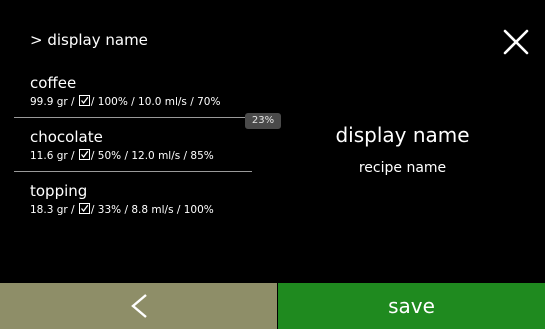 Image resolution: width=545 pixels, height=329 pixels. I want to click on ingredient-detail: 18.3 gr / / 33% / 8.8 ml/s / 100%, so click(122, 210).